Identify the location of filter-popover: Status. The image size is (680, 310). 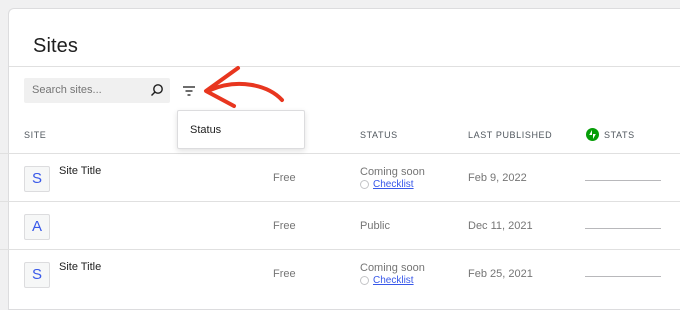
(241, 129).